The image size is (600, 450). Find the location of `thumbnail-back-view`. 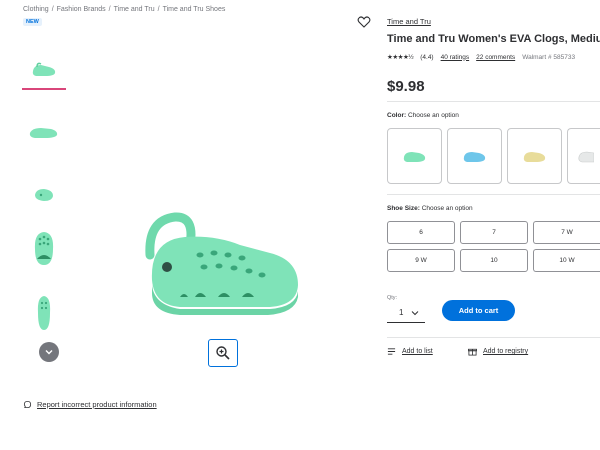

thumbnail-back-view is located at coordinates (44, 194).